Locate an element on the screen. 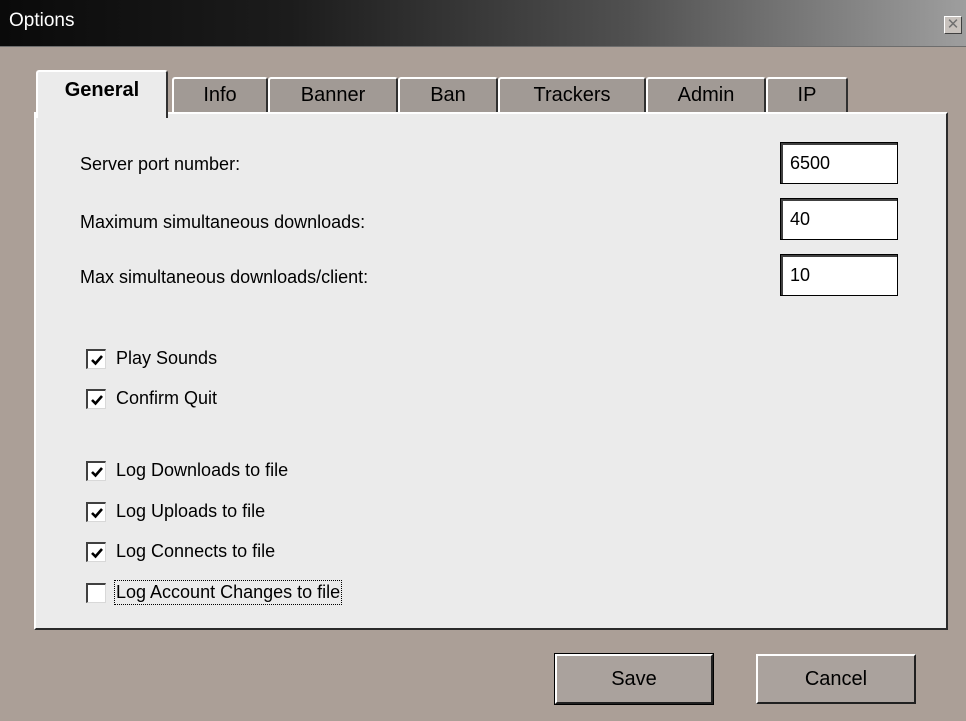 This screenshot has height=721, width=966. title-bar: Options ✕ is located at coordinates (483, 23).